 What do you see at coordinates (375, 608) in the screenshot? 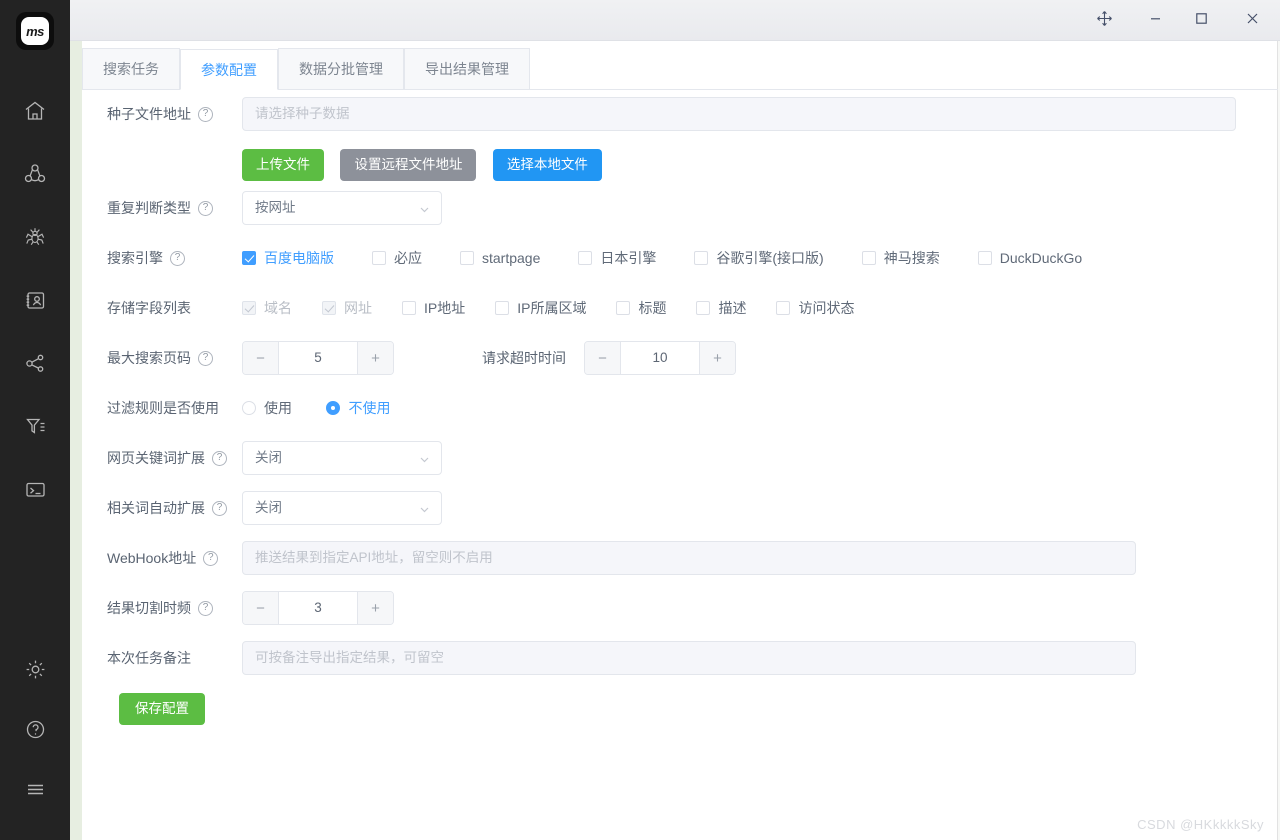
I see `split-freq-increment-button: +` at bounding box center [375, 608].